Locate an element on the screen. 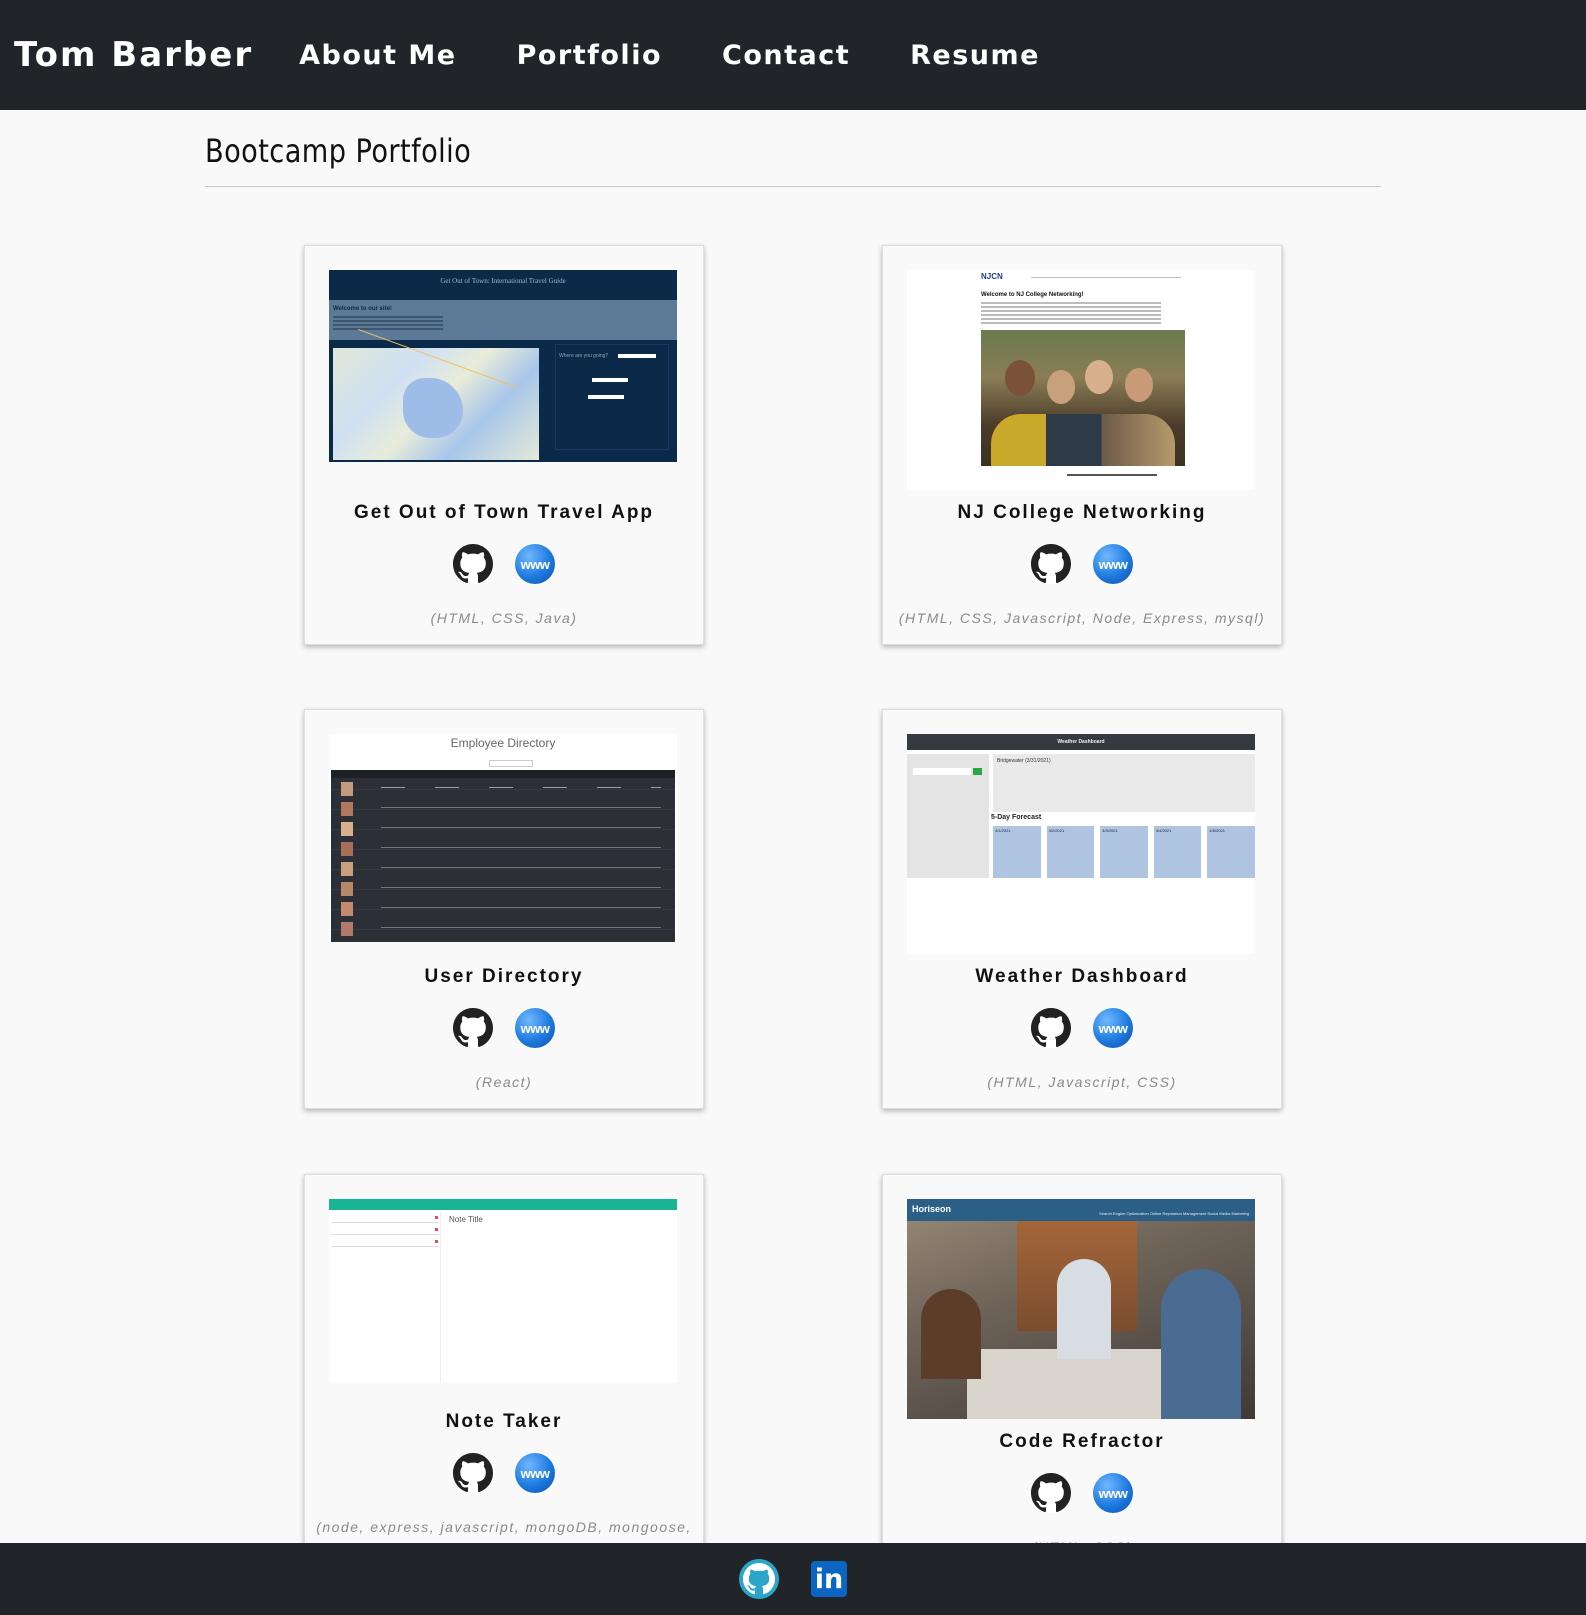  thumb-photo is located at coordinates (1083, 398).